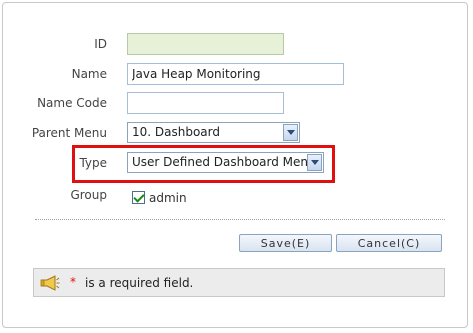 The image size is (473, 333). Describe the element at coordinates (176, 132) in the screenshot. I see `parent-menu-value: 10. Dashboard` at that location.